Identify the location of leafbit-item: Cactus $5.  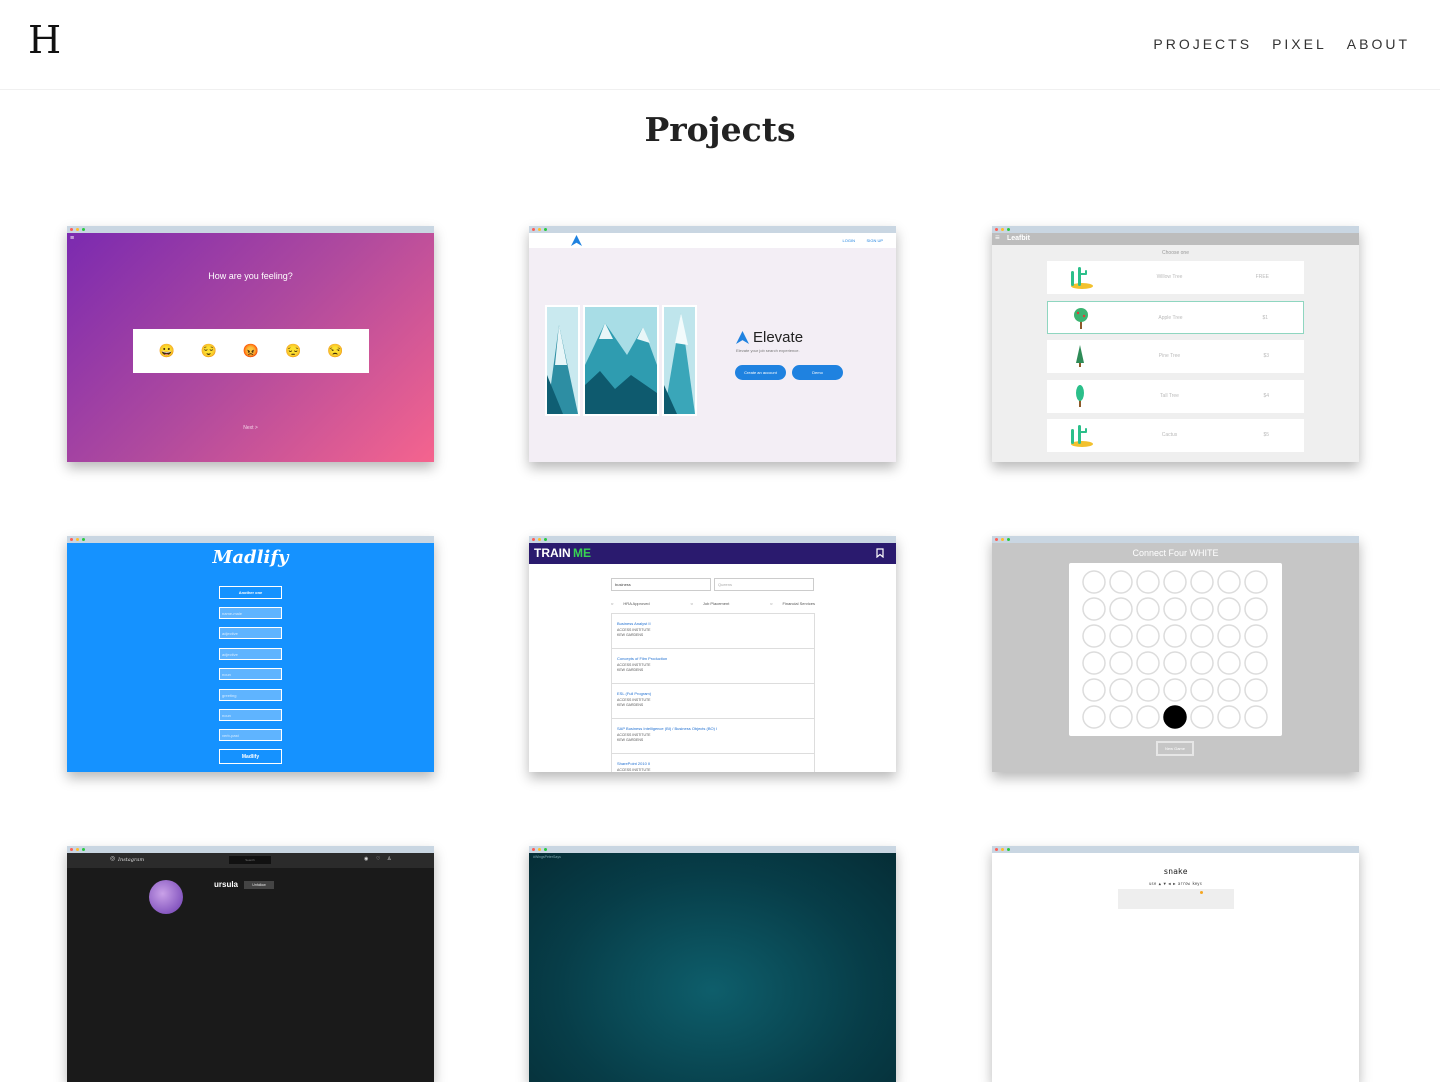
(1175, 435).